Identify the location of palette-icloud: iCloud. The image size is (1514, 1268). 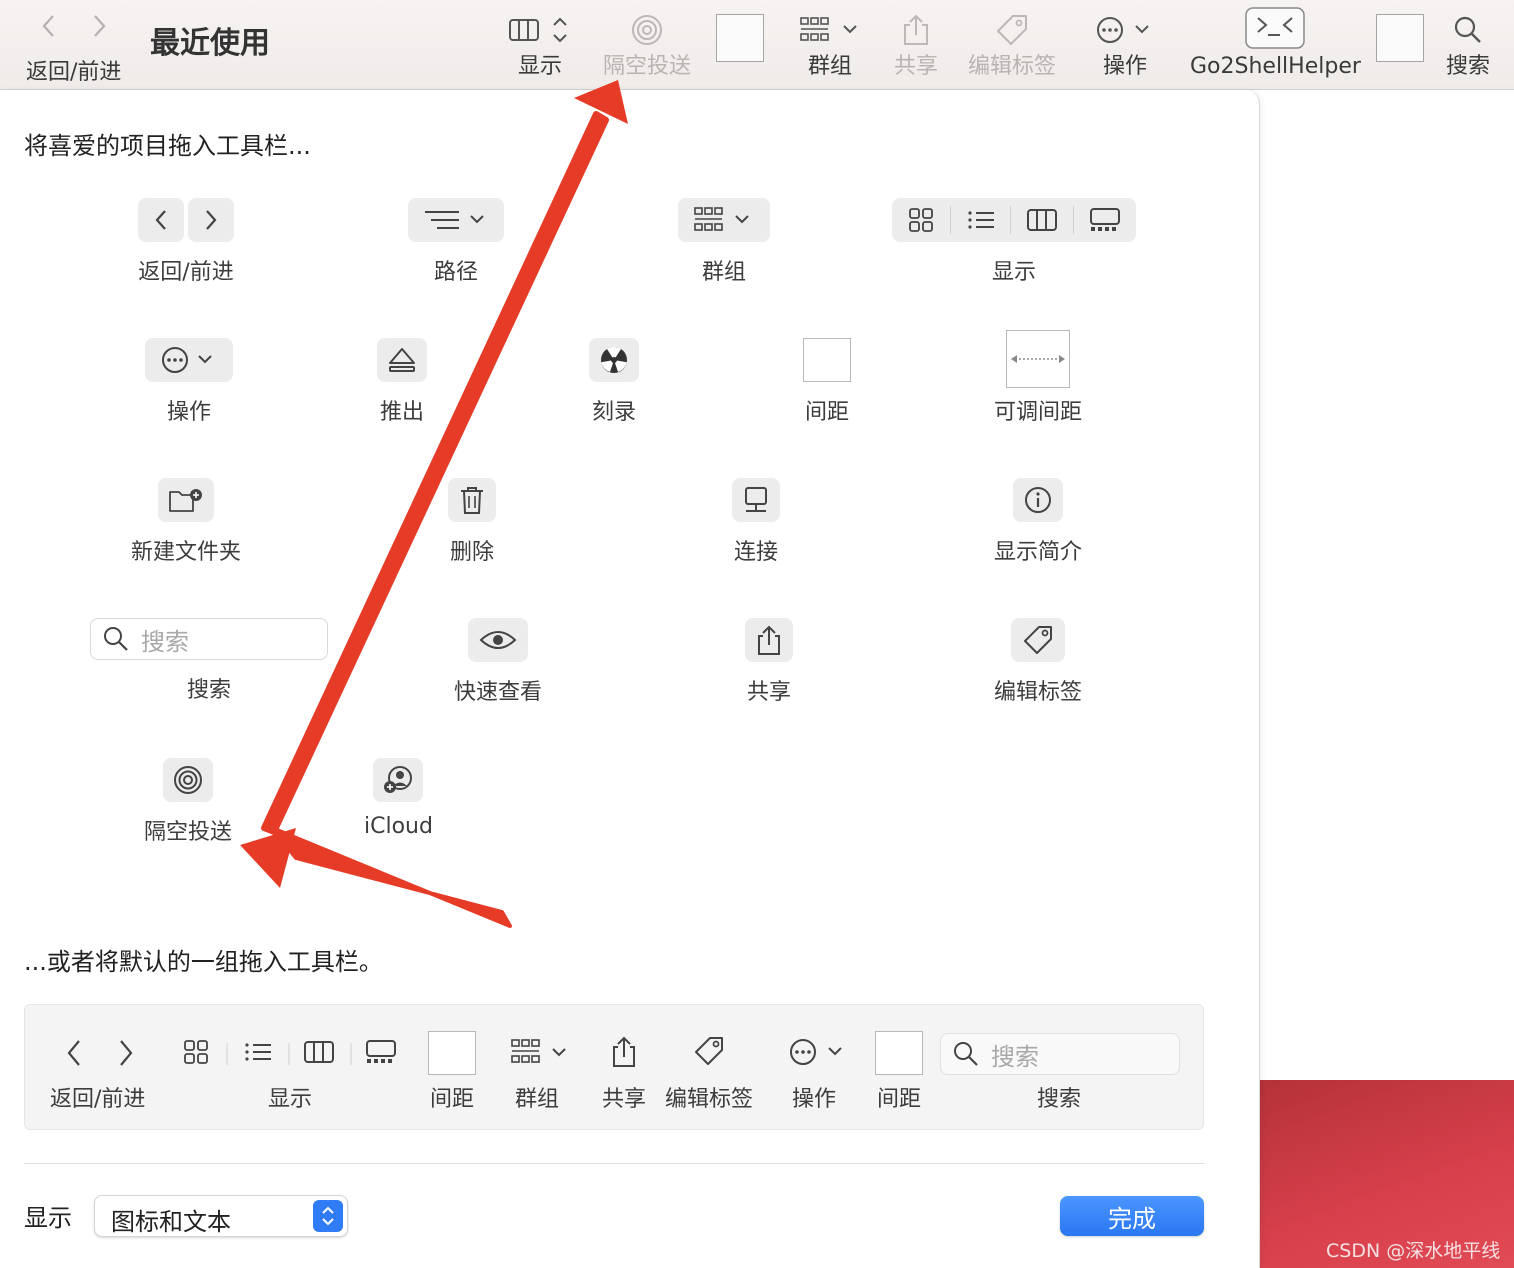
(398, 798).